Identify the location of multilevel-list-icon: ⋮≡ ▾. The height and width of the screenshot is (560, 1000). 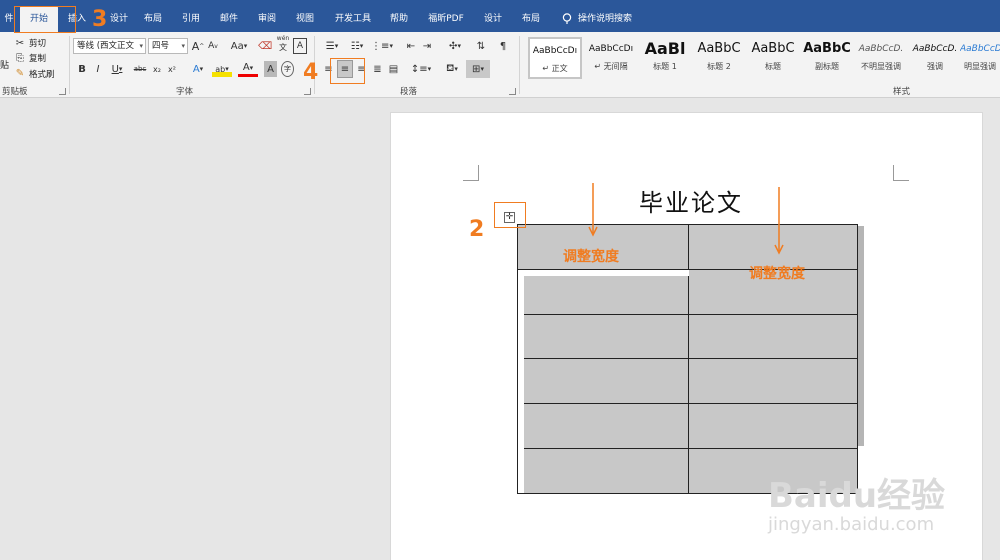
(382, 46).